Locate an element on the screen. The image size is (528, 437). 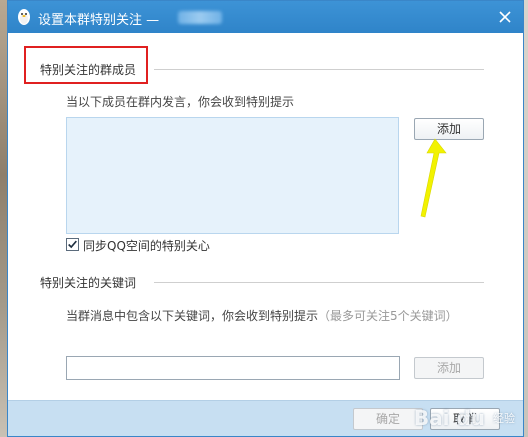
members-section-title: 特别关注的群成员 is located at coordinates (88, 70).